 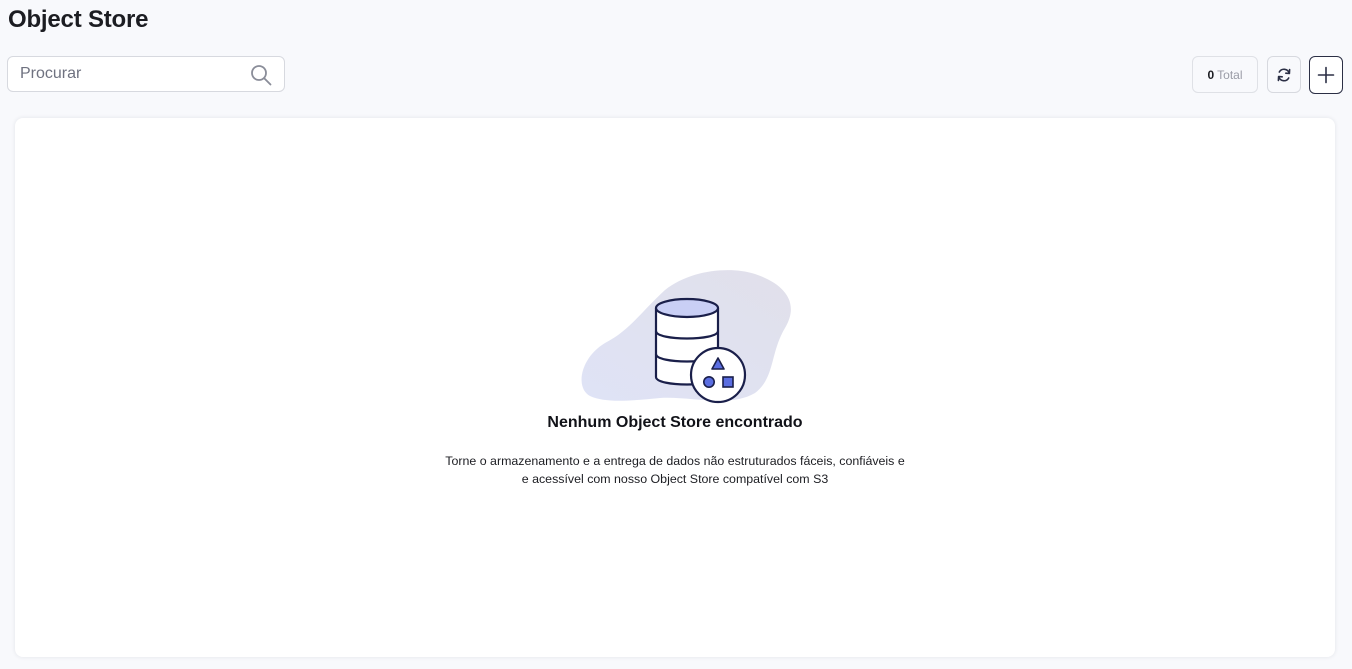 I want to click on total-count: 0, so click(x=1211, y=74).